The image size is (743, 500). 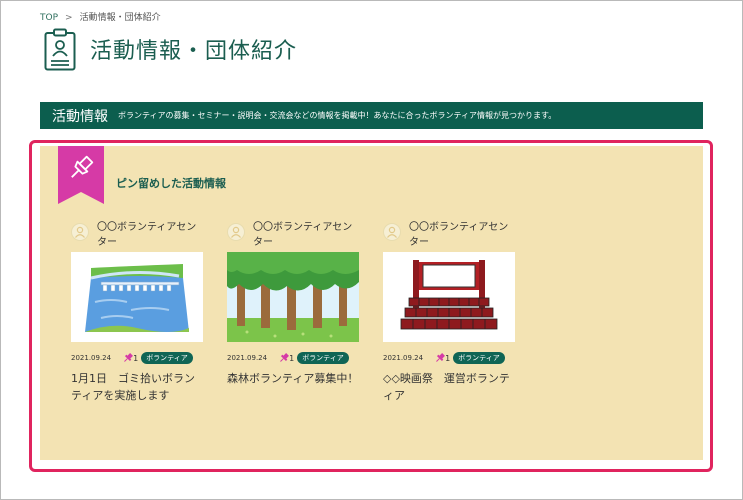 What do you see at coordinates (194, 51) in the screenshot?
I see `page-title: 活動情報・団体紹介` at bounding box center [194, 51].